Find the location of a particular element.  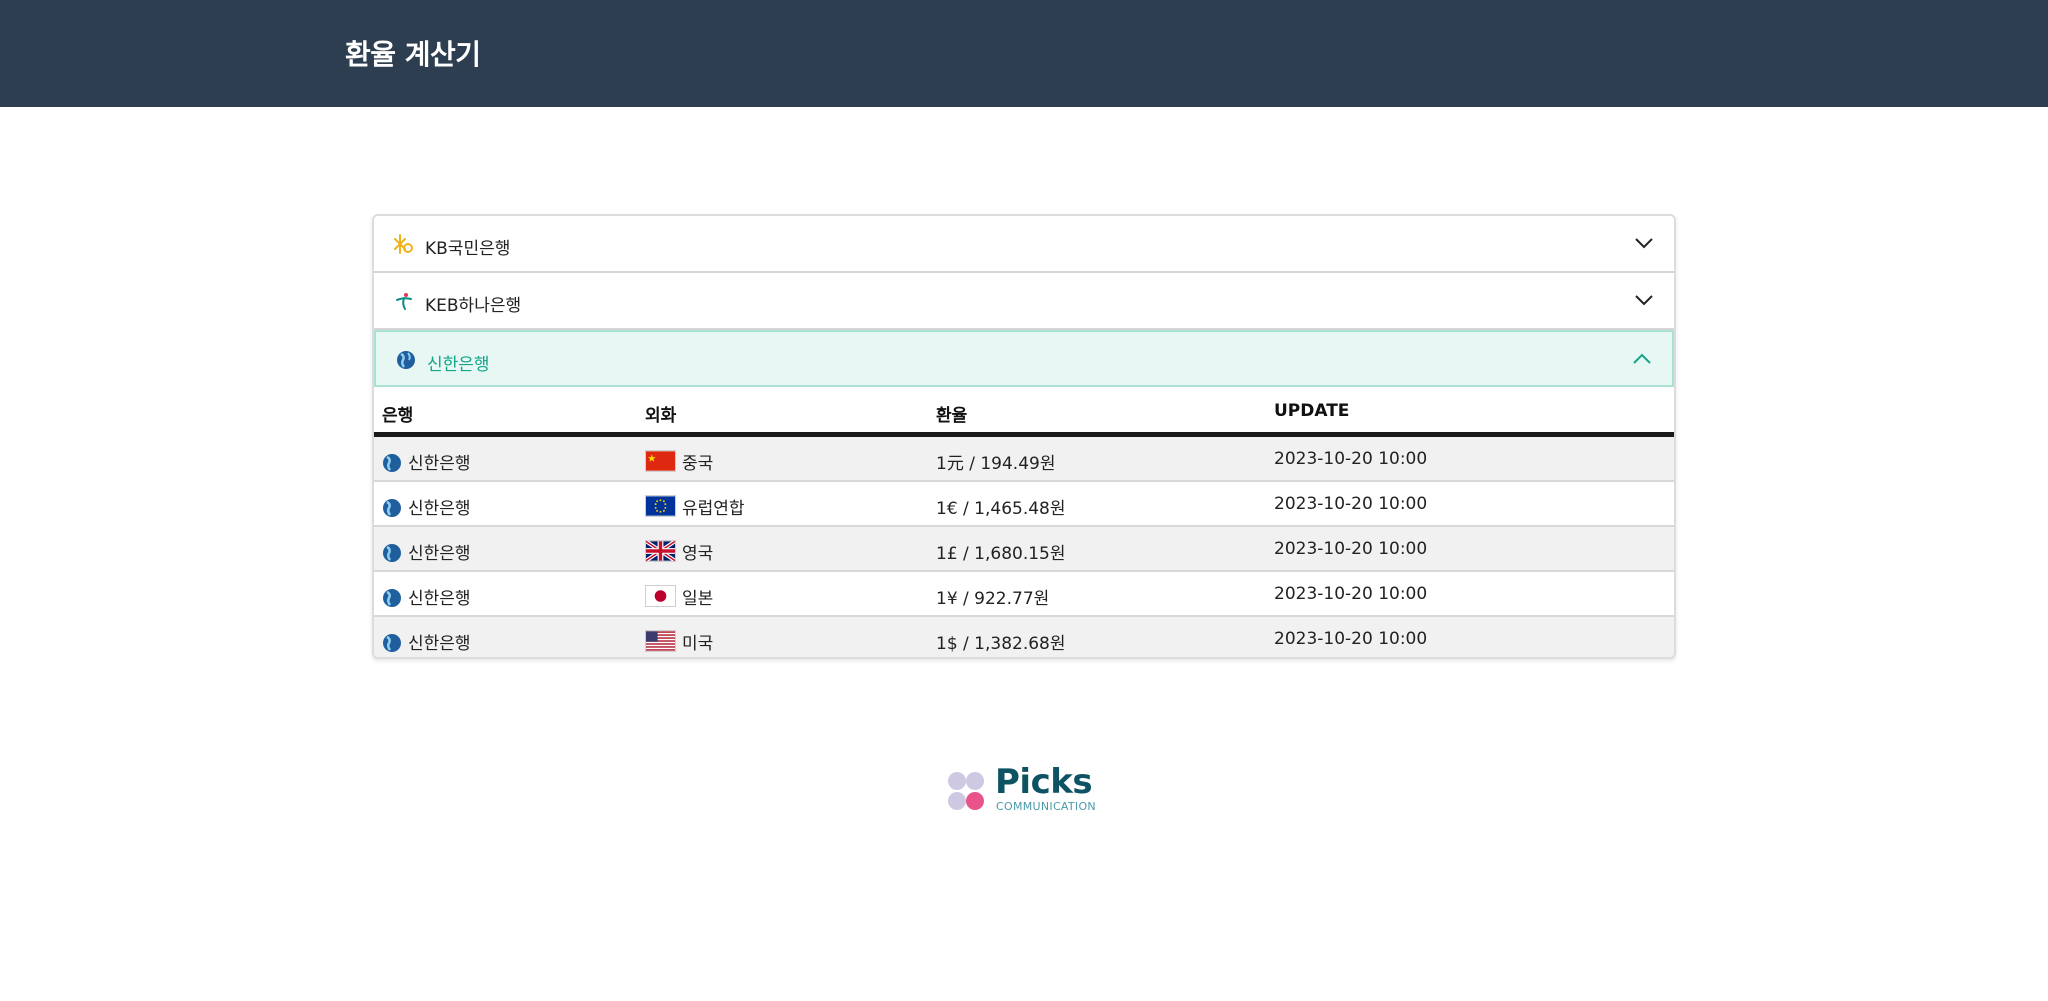

uk-flag-icon is located at coordinates (660, 551).